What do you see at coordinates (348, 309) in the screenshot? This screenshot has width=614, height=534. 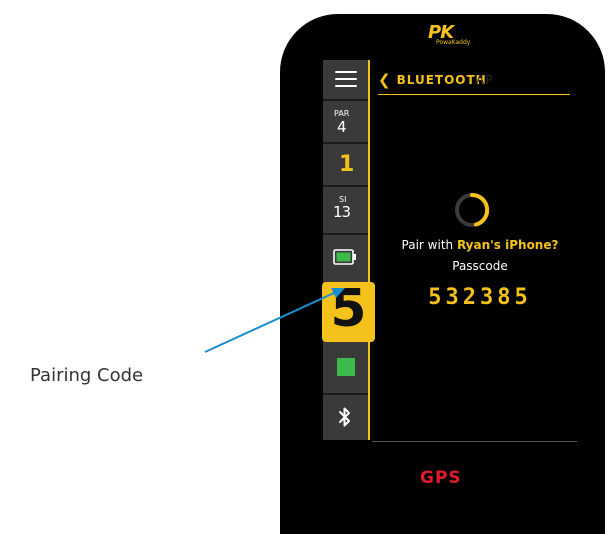 I see `gear-value: 5` at bounding box center [348, 309].